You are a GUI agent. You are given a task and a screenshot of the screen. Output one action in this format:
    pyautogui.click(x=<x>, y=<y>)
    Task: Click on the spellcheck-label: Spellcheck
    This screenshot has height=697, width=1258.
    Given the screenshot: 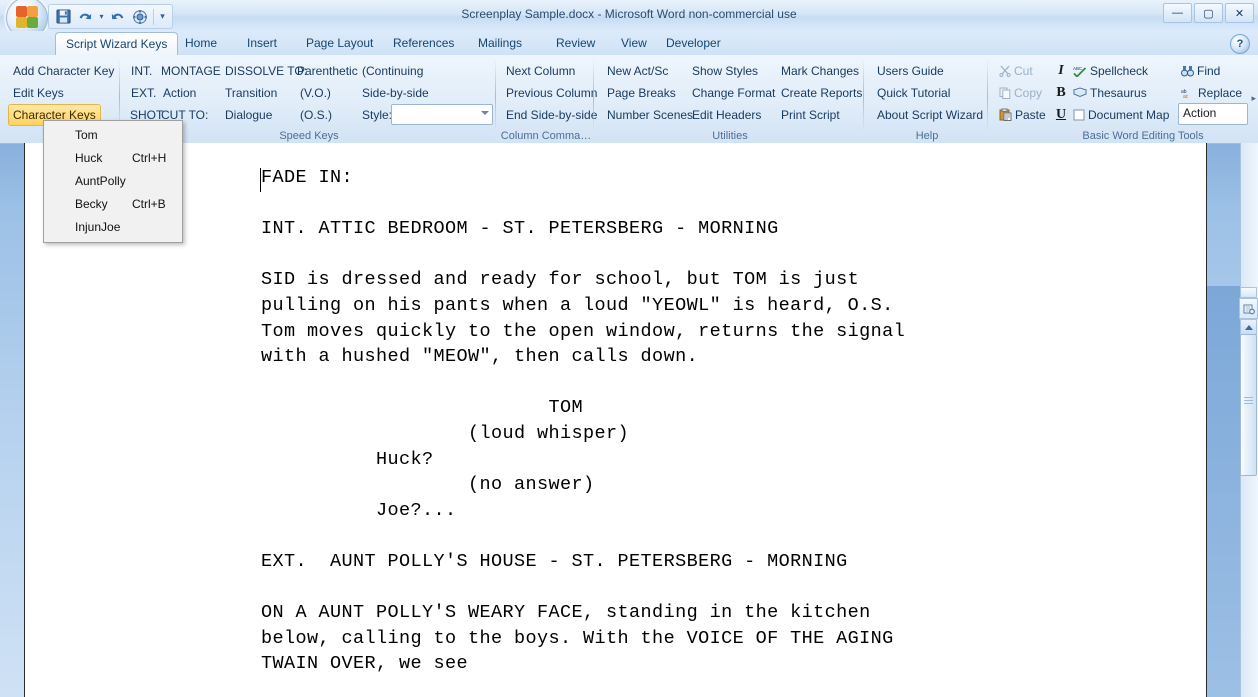 What is the action you would take?
    pyautogui.click(x=1119, y=71)
    